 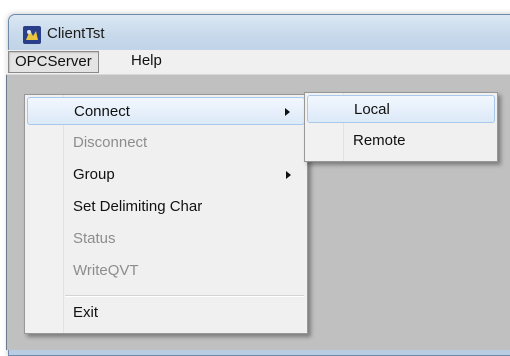 I want to click on menu-item-group: Group, so click(x=166, y=175).